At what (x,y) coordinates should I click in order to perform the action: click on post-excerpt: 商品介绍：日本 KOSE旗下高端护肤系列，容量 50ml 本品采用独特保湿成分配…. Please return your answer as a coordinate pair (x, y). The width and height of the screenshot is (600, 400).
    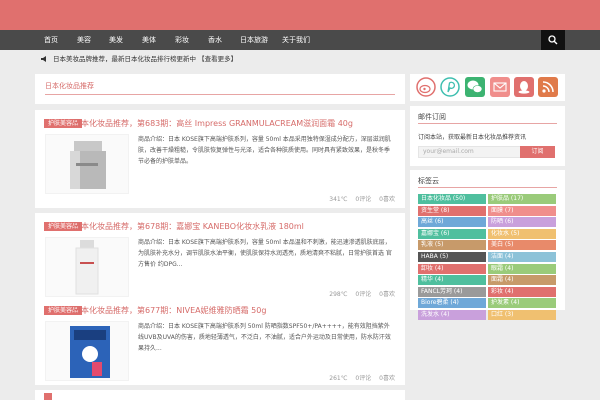
    Looking at the image, I should click on (264, 150).